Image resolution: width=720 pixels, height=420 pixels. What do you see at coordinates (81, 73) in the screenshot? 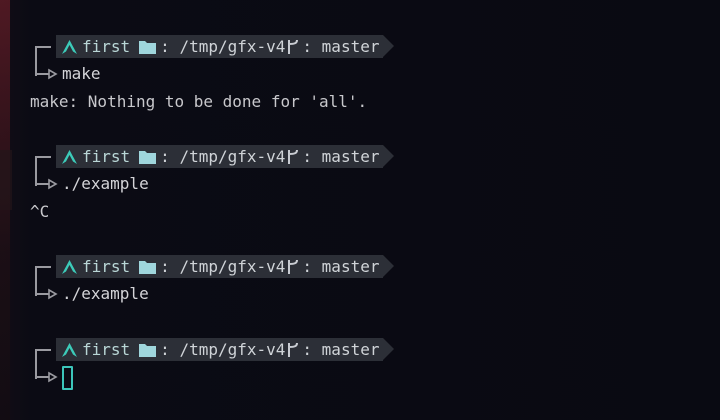
I see `command-text: make` at bounding box center [81, 73].